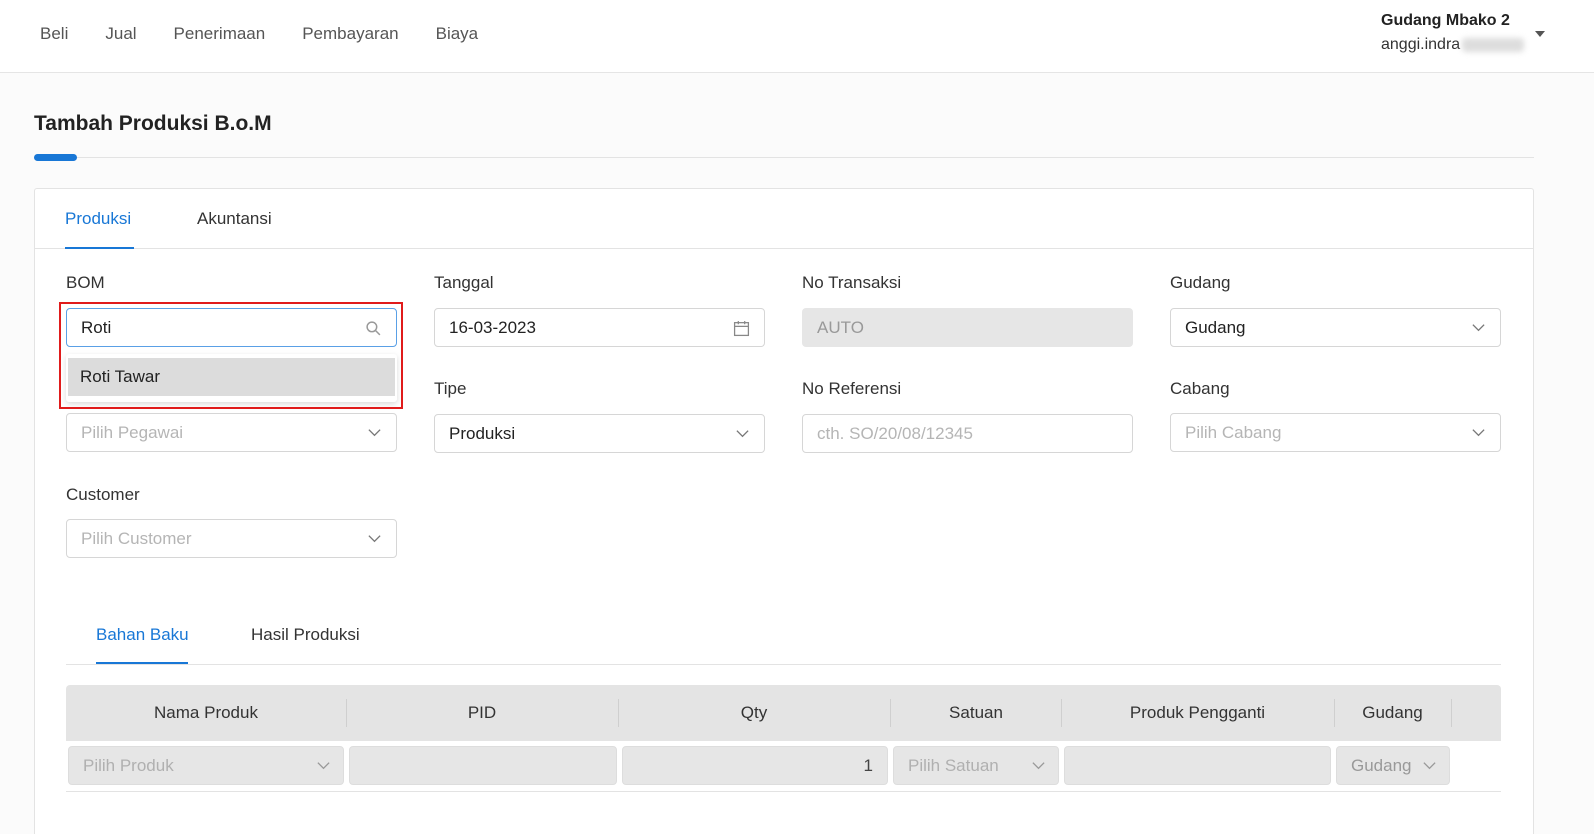 The width and height of the screenshot is (1594, 834). I want to click on main-nav: Beli Jual Penerimaan Pembayaran Biaya, so click(277, 34).